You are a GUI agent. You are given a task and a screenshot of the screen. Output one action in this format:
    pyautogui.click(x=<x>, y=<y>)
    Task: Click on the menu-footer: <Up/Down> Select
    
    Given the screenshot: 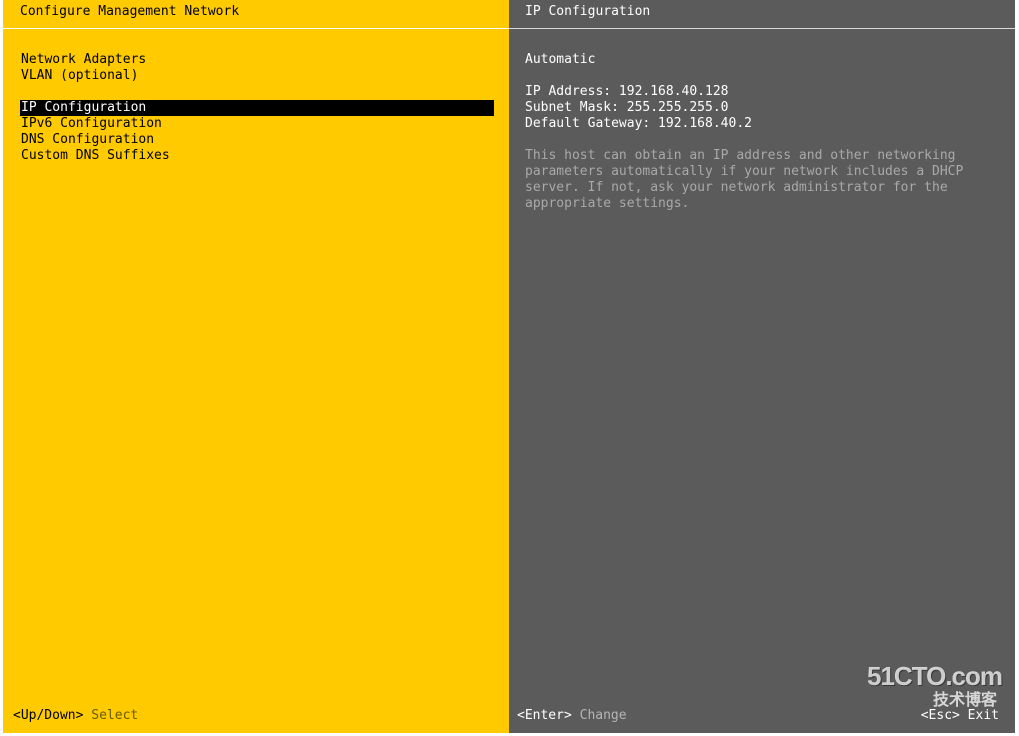 What is the action you would take?
    pyautogui.click(x=75, y=716)
    